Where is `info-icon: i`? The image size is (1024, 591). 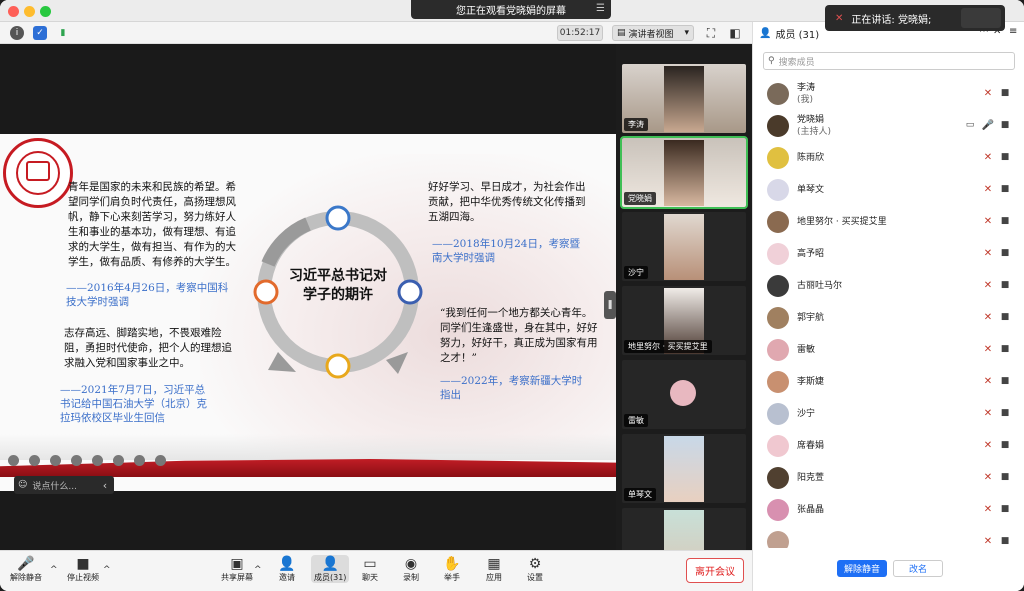
info-icon: i is located at coordinates (17, 33).